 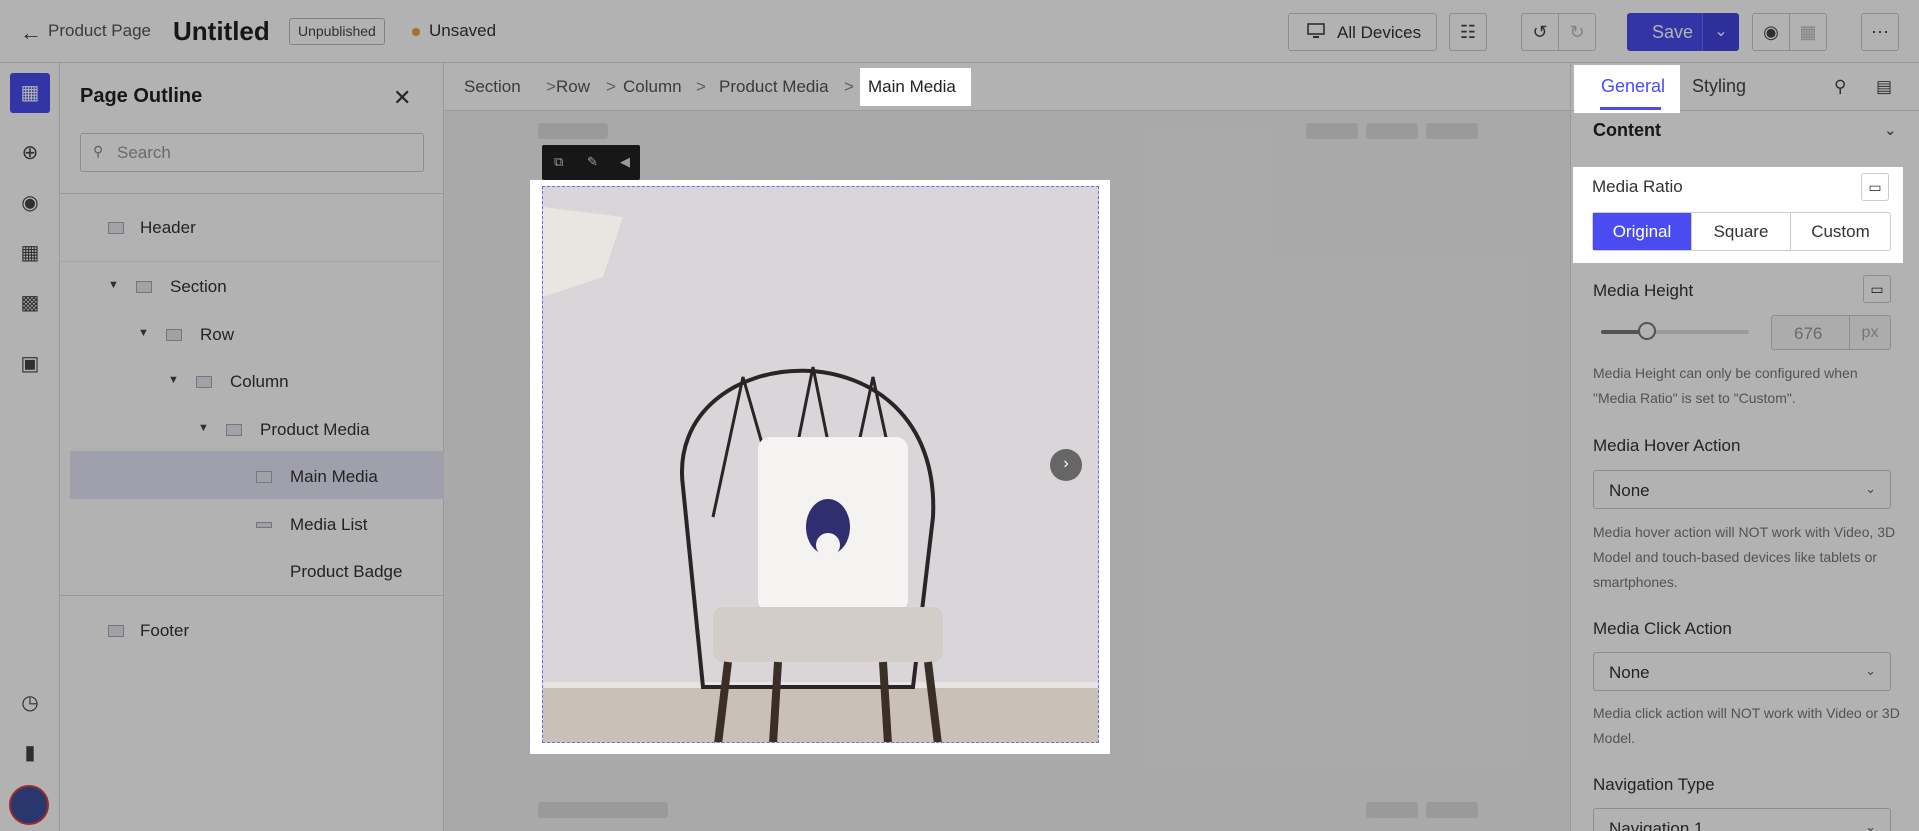 What do you see at coordinates (168, 227) in the screenshot?
I see `tree-item-label: Header` at bounding box center [168, 227].